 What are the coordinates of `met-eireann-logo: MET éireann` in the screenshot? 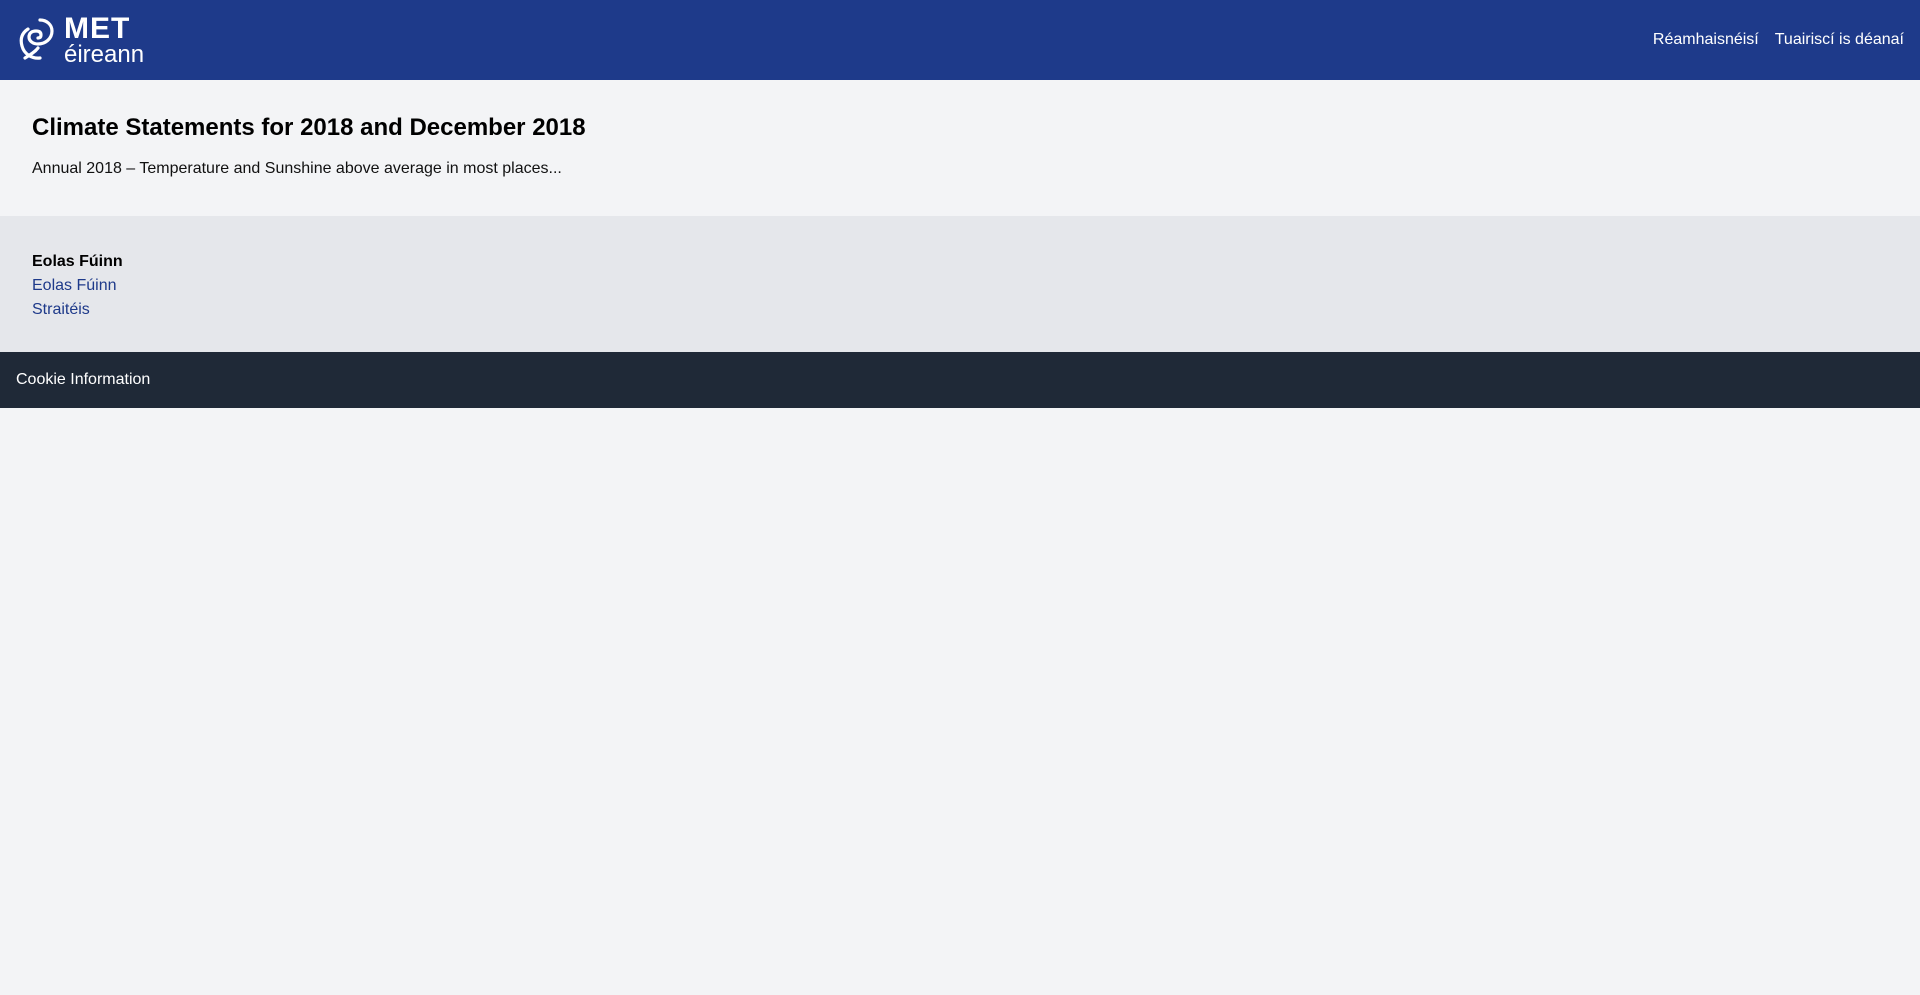 It's located at (80, 39).